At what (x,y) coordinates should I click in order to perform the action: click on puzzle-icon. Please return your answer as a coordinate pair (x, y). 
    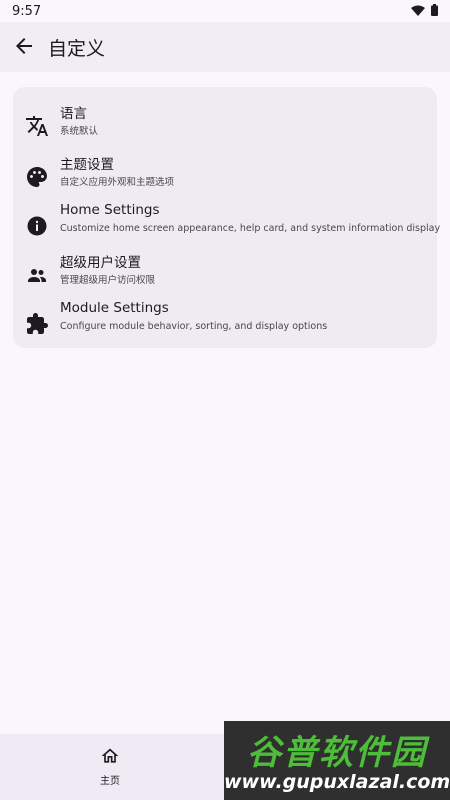
    Looking at the image, I should click on (37, 323).